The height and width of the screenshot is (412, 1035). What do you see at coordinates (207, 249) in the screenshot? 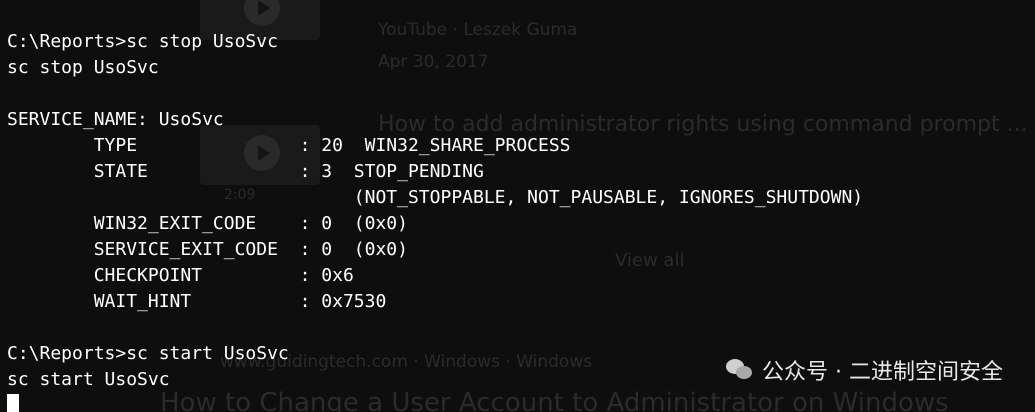
I see `terminal-line: SERVICE_EXIT_CODE : 0 (0x0)` at bounding box center [207, 249].